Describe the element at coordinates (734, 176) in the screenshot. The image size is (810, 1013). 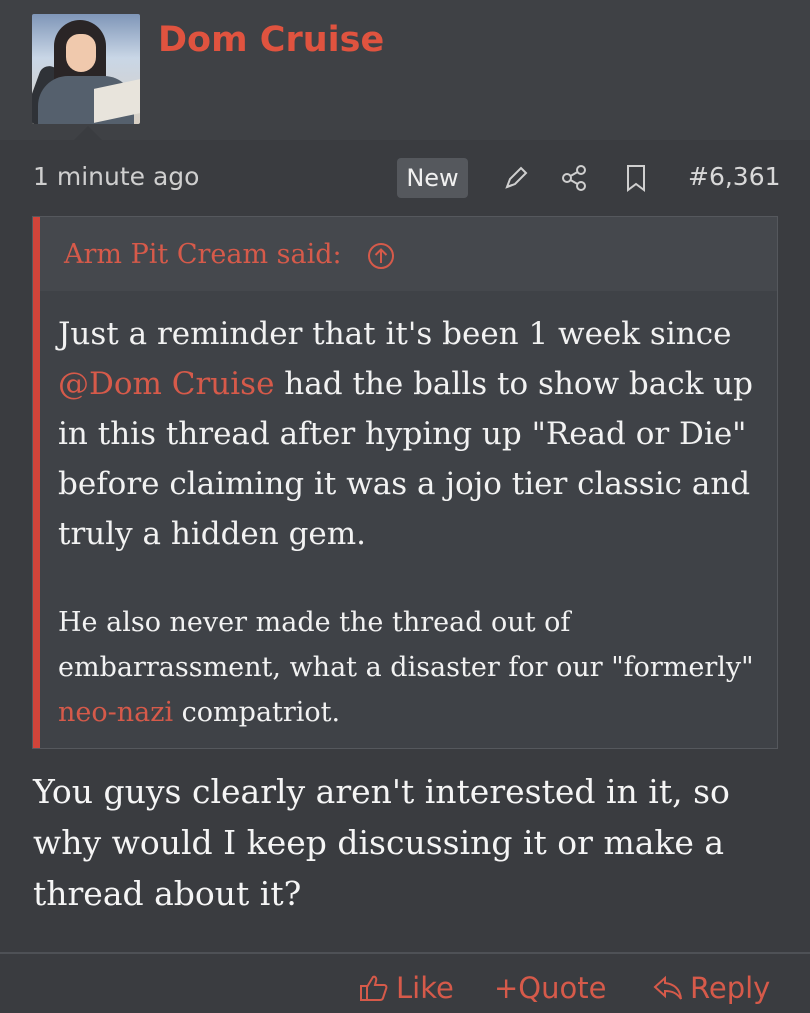
I see `post-number-link: #6,361` at that location.